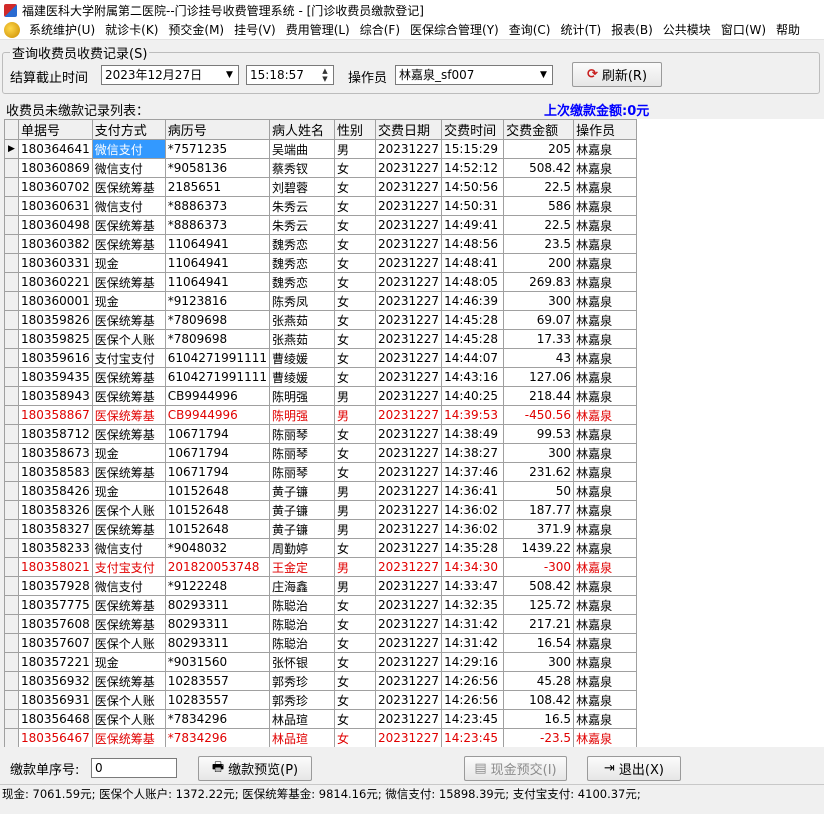  I want to click on amount-cell: -450.56, so click(539, 415).